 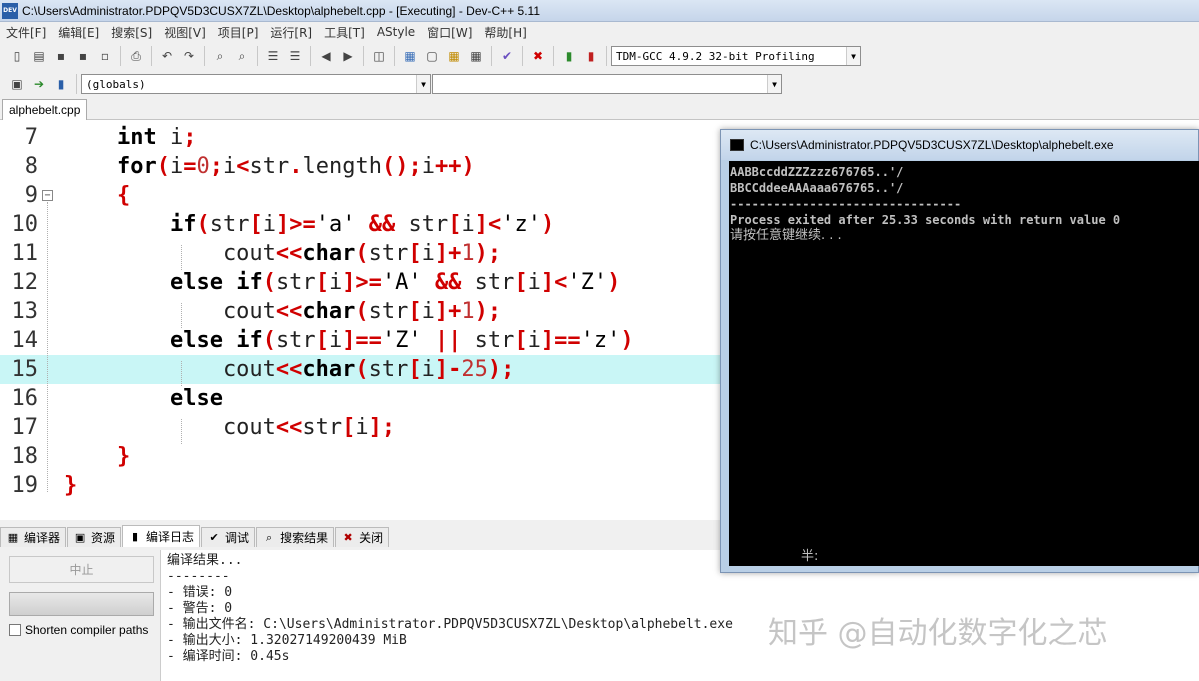 What do you see at coordinates (78, 32) in the screenshot?
I see `menu-edit: 编辑[E]` at bounding box center [78, 32].